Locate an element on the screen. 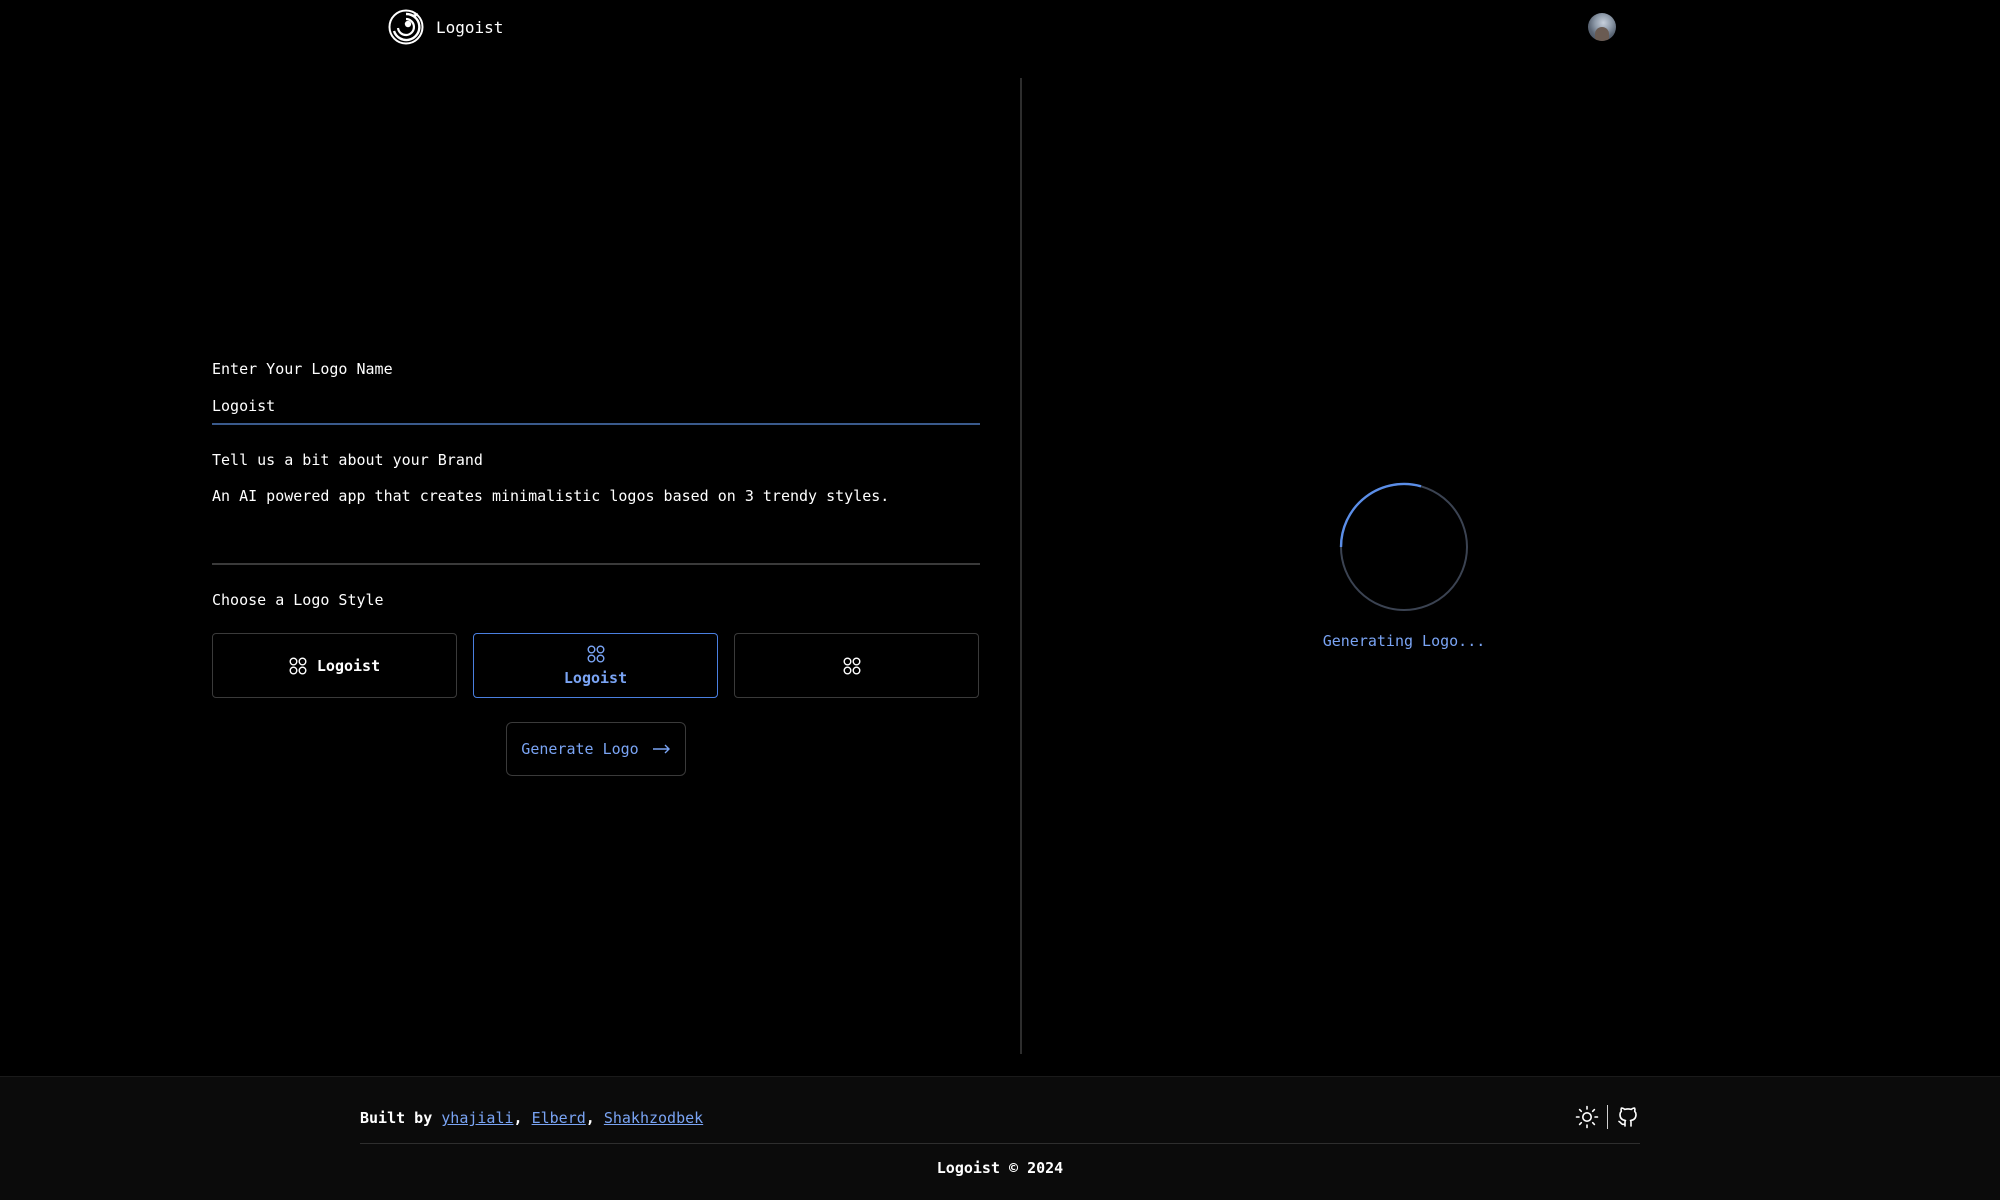  logo-name-input is located at coordinates (596, 411).